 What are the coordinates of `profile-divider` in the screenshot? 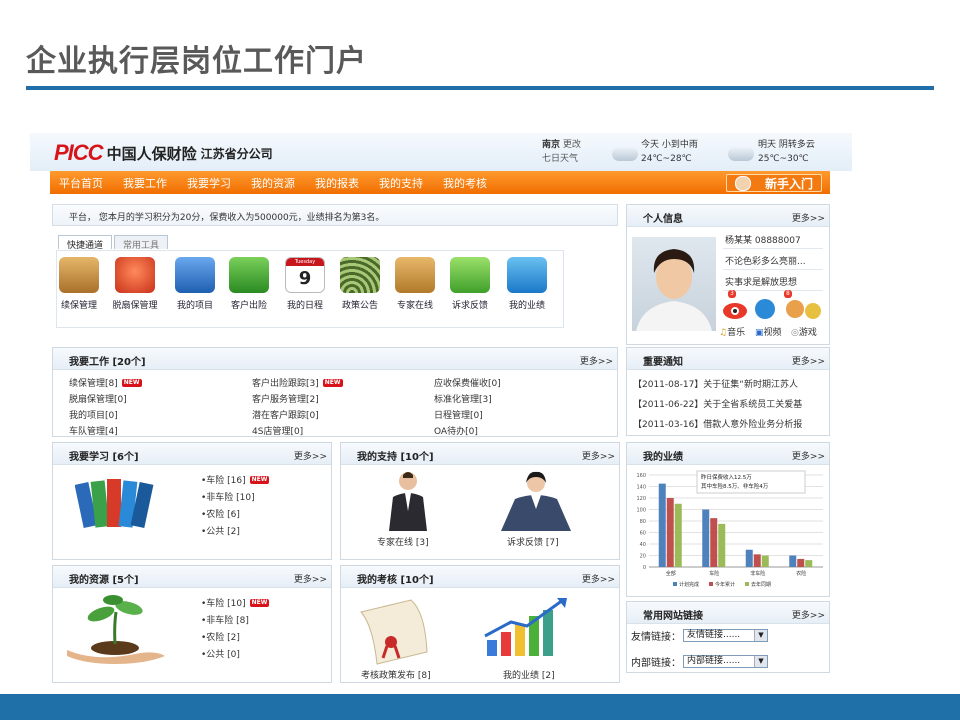 It's located at (773, 290).